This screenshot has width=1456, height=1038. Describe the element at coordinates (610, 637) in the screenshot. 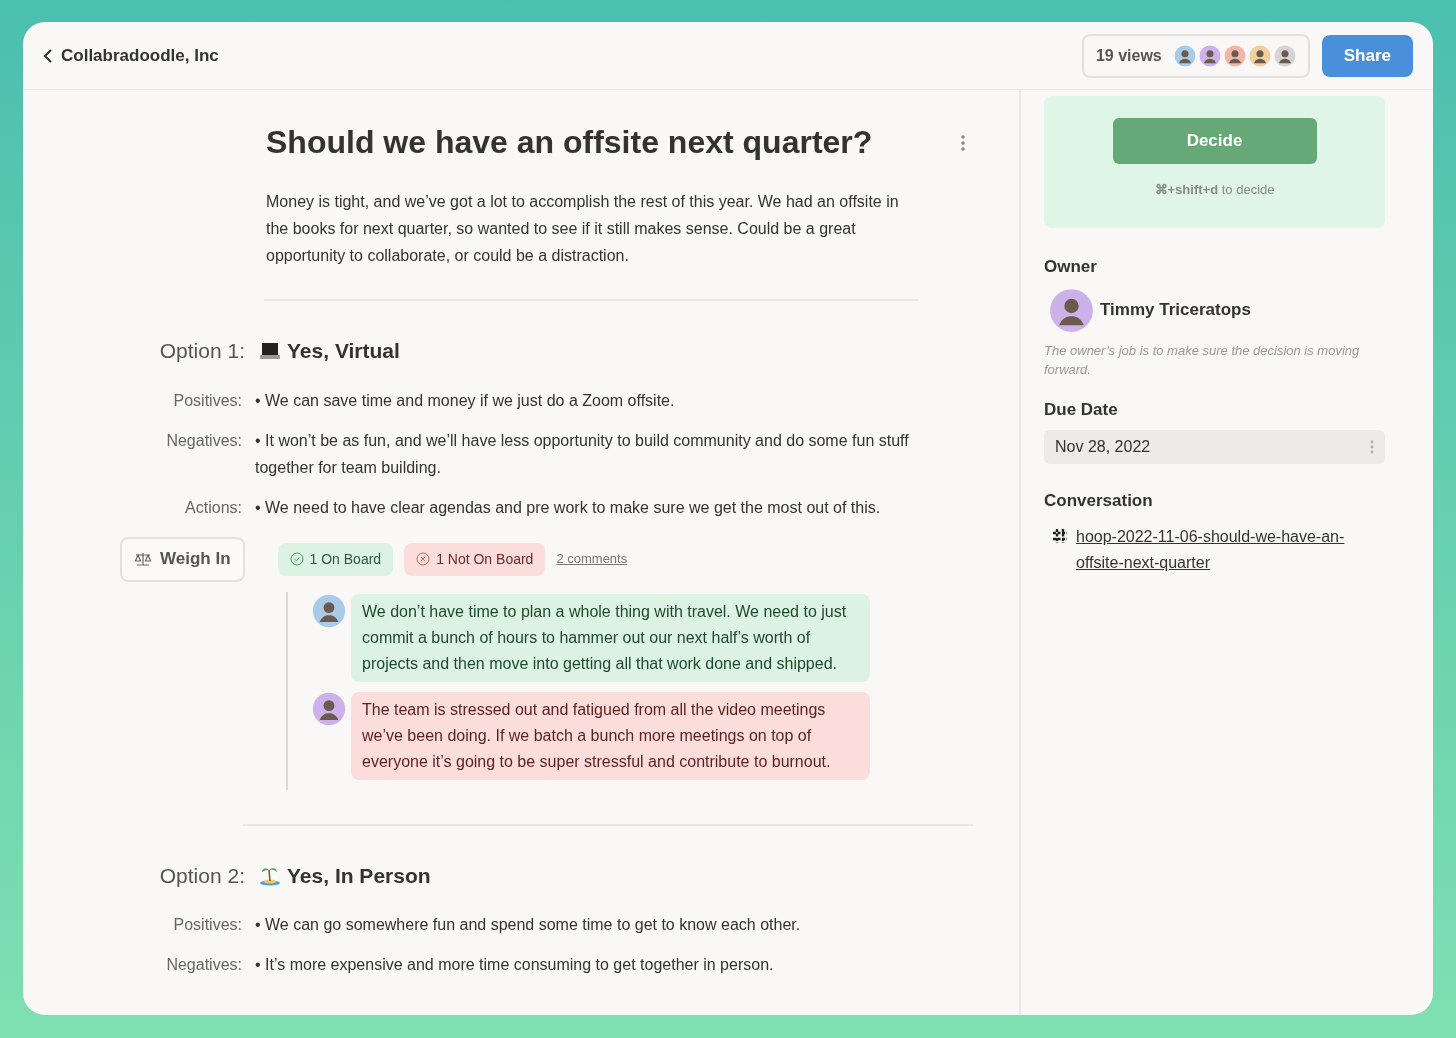

I see `comment-bubble: We don’t have time to plan a whole thing with travel. We need to just commit a bunch of hours to hammer out our next half’s worth of projects and then move into getting all that work done and shipped.` at that location.